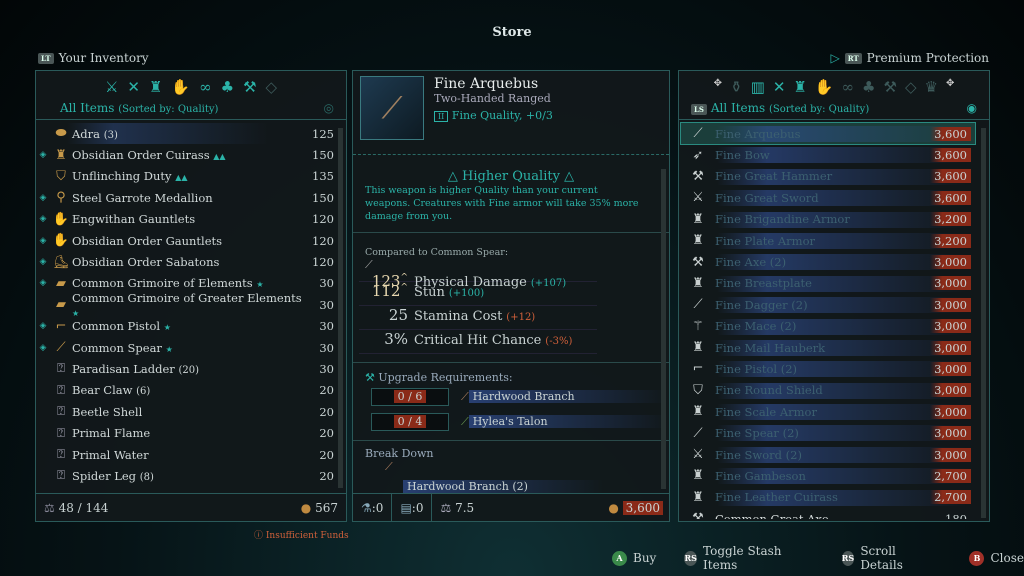  I want to click on inventory-item: ◈ ⚲ Steel Garrote Medallion 150, so click(191, 197).